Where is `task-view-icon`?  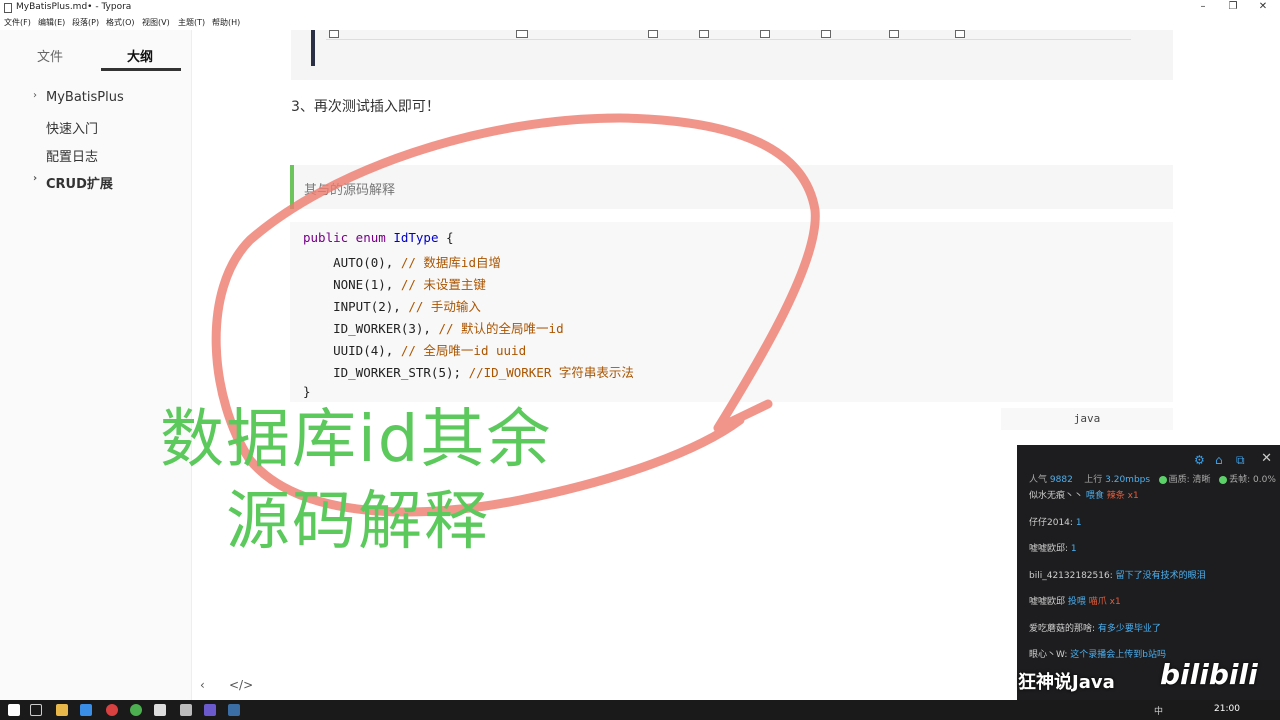
task-view-icon is located at coordinates (36, 710).